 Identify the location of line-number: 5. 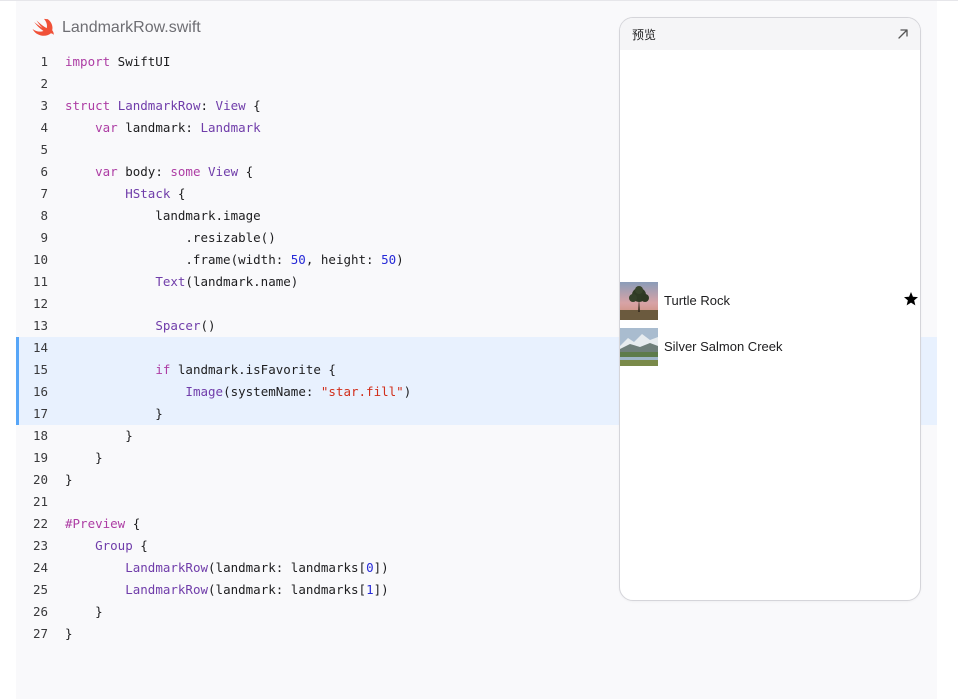
(44, 149).